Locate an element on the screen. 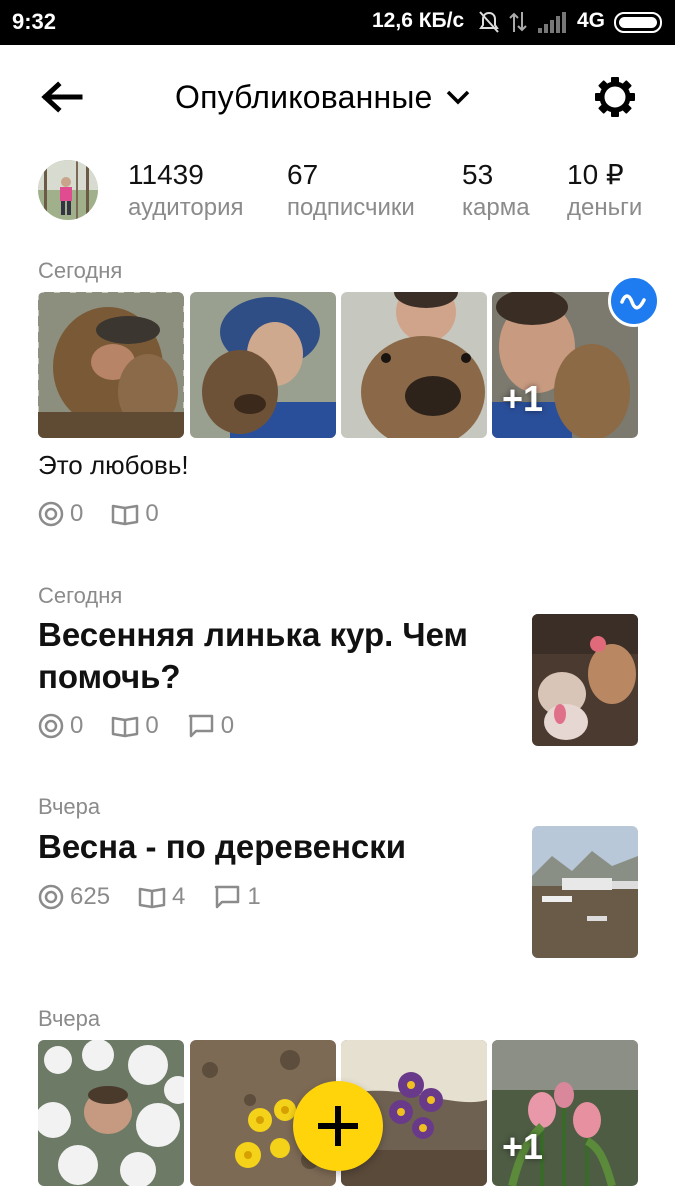 This screenshot has height=1200, width=675. app-header: Опубликованные is located at coordinates (337, 97).